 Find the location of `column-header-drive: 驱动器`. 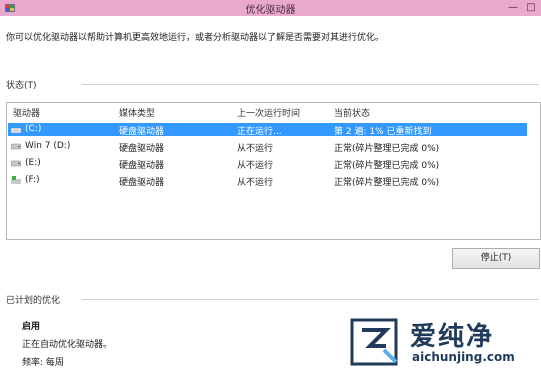

column-header-drive: 驱动器 is located at coordinates (26, 112).